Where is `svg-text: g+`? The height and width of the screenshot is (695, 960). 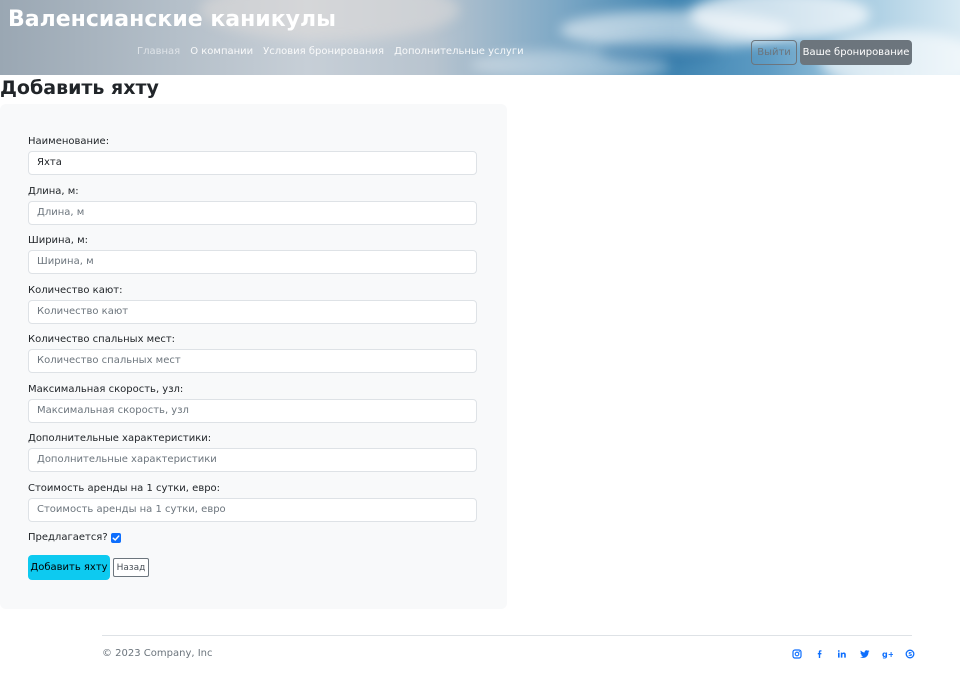
svg-text: g+ is located at coordinates (887, 654).